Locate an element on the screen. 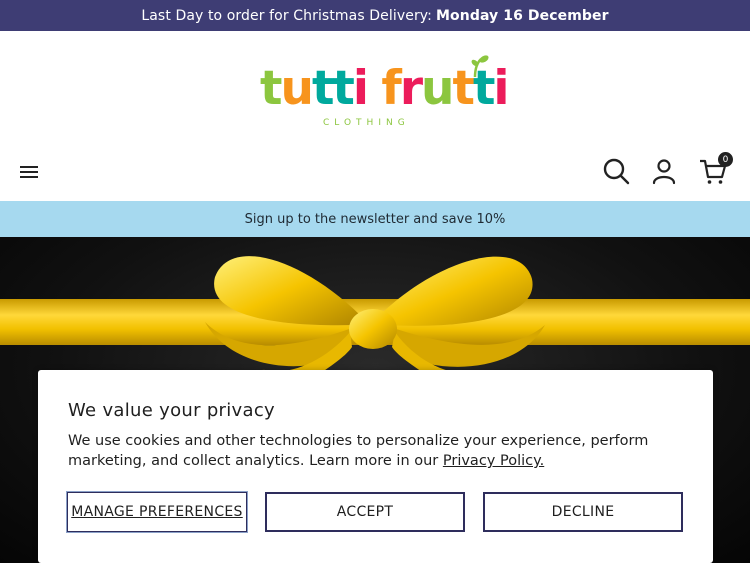 Image resolution: width=750 pixels, height=563 pixels. leaf-icon is located at coordinates (480, 66).